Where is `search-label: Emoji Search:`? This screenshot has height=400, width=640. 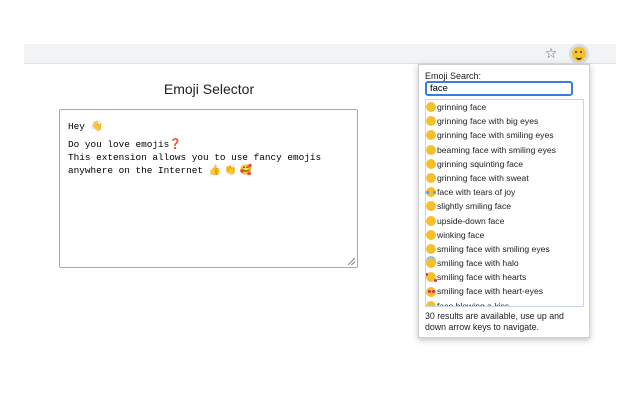 search-label: Emoji Search: is located at coordinates (453, 76).